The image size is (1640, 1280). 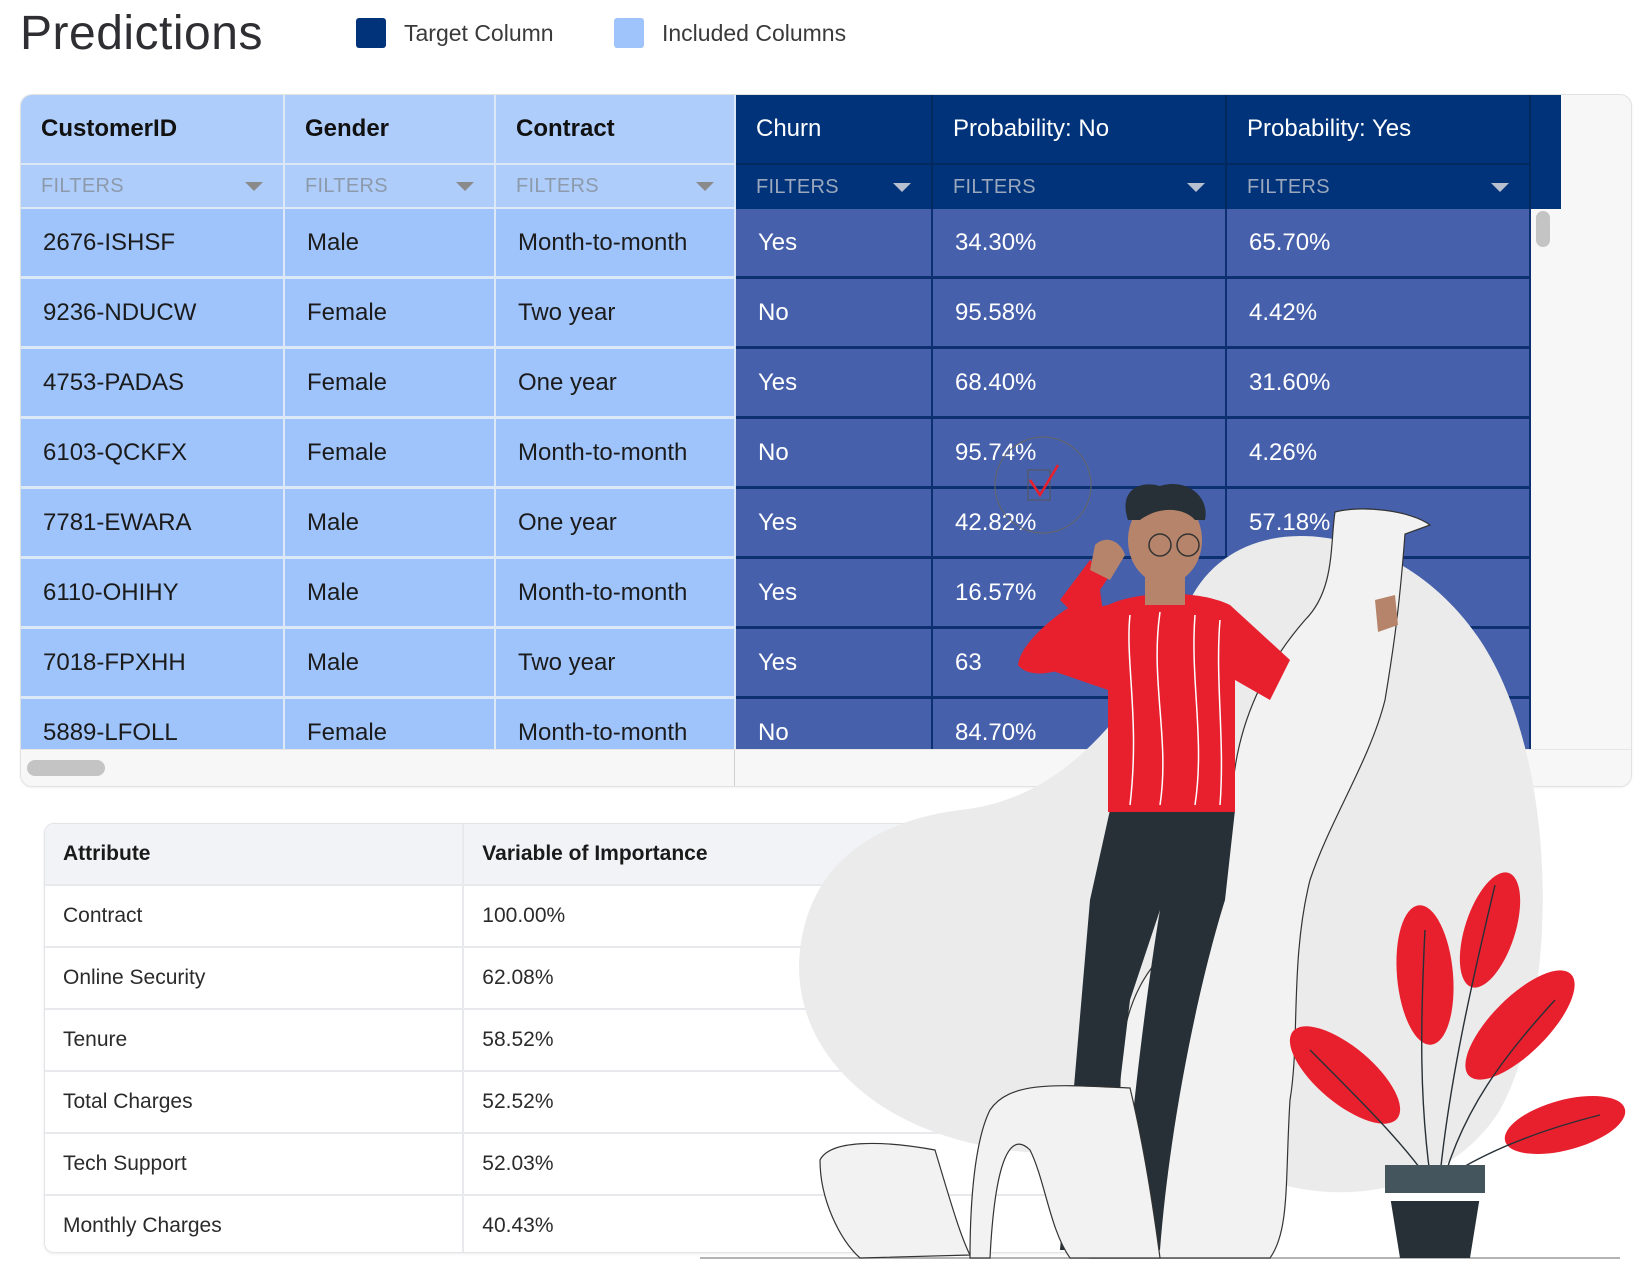 I want to click on table-row: 4753-PADAS Female One year Yes 68.40% 31.60%, so click(x=776, y=384).